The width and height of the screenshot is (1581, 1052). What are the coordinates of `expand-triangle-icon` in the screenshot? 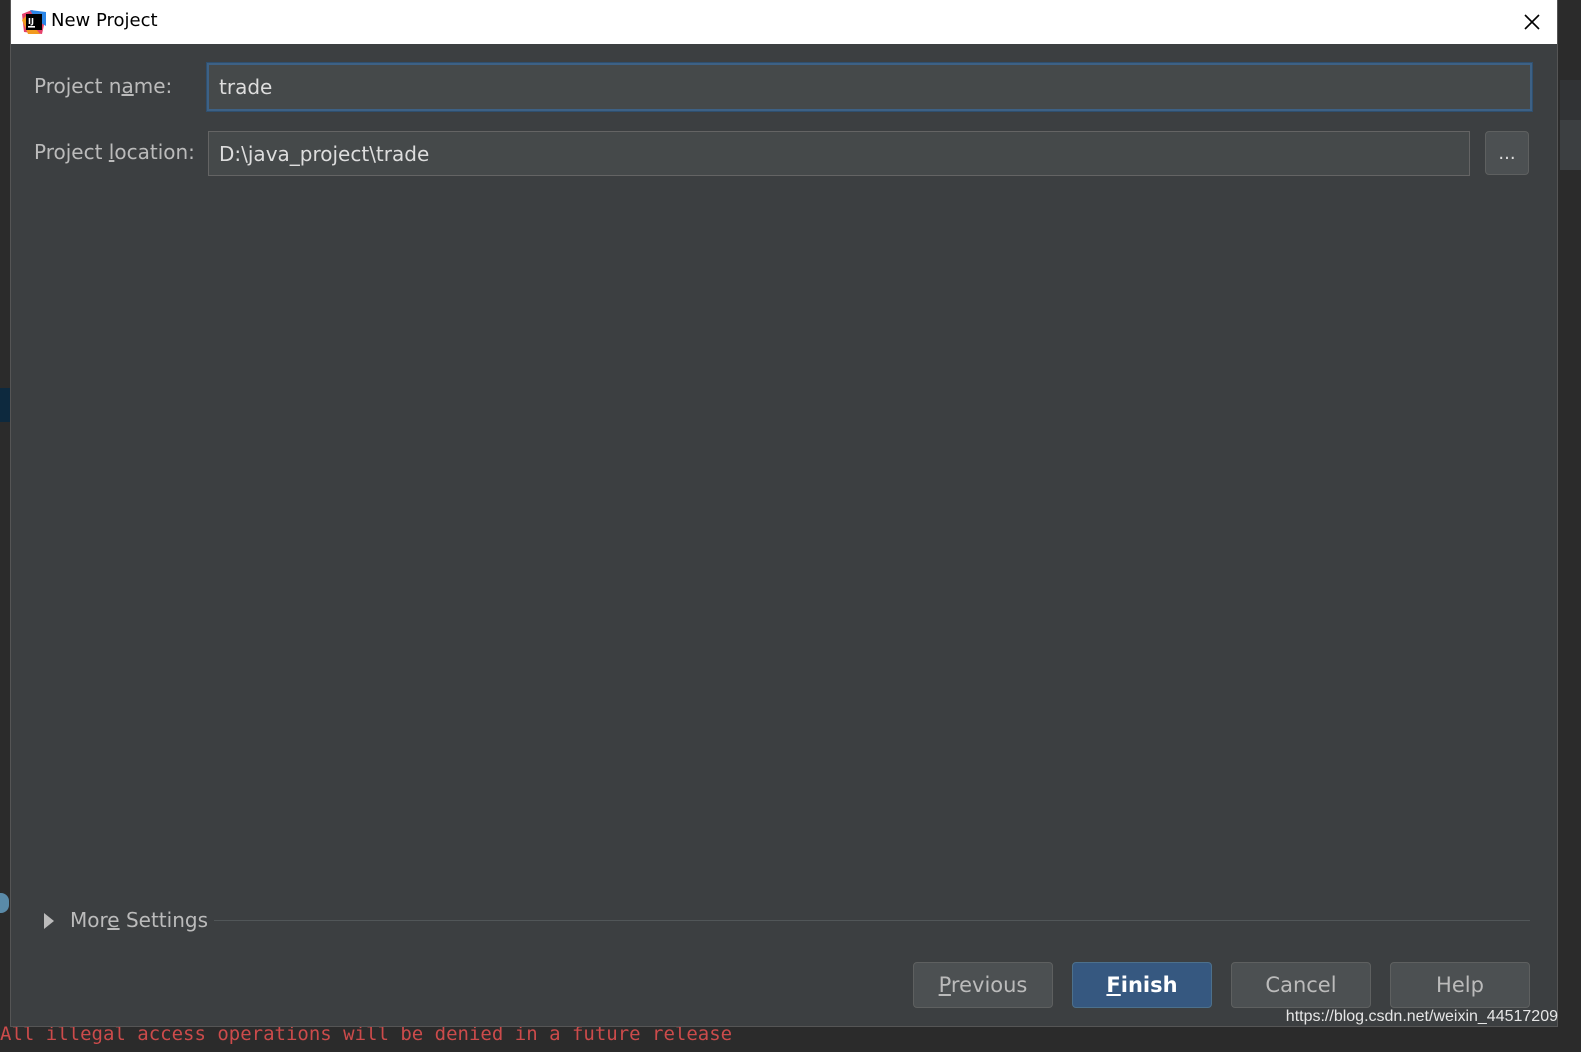 It's located at (49, 921).